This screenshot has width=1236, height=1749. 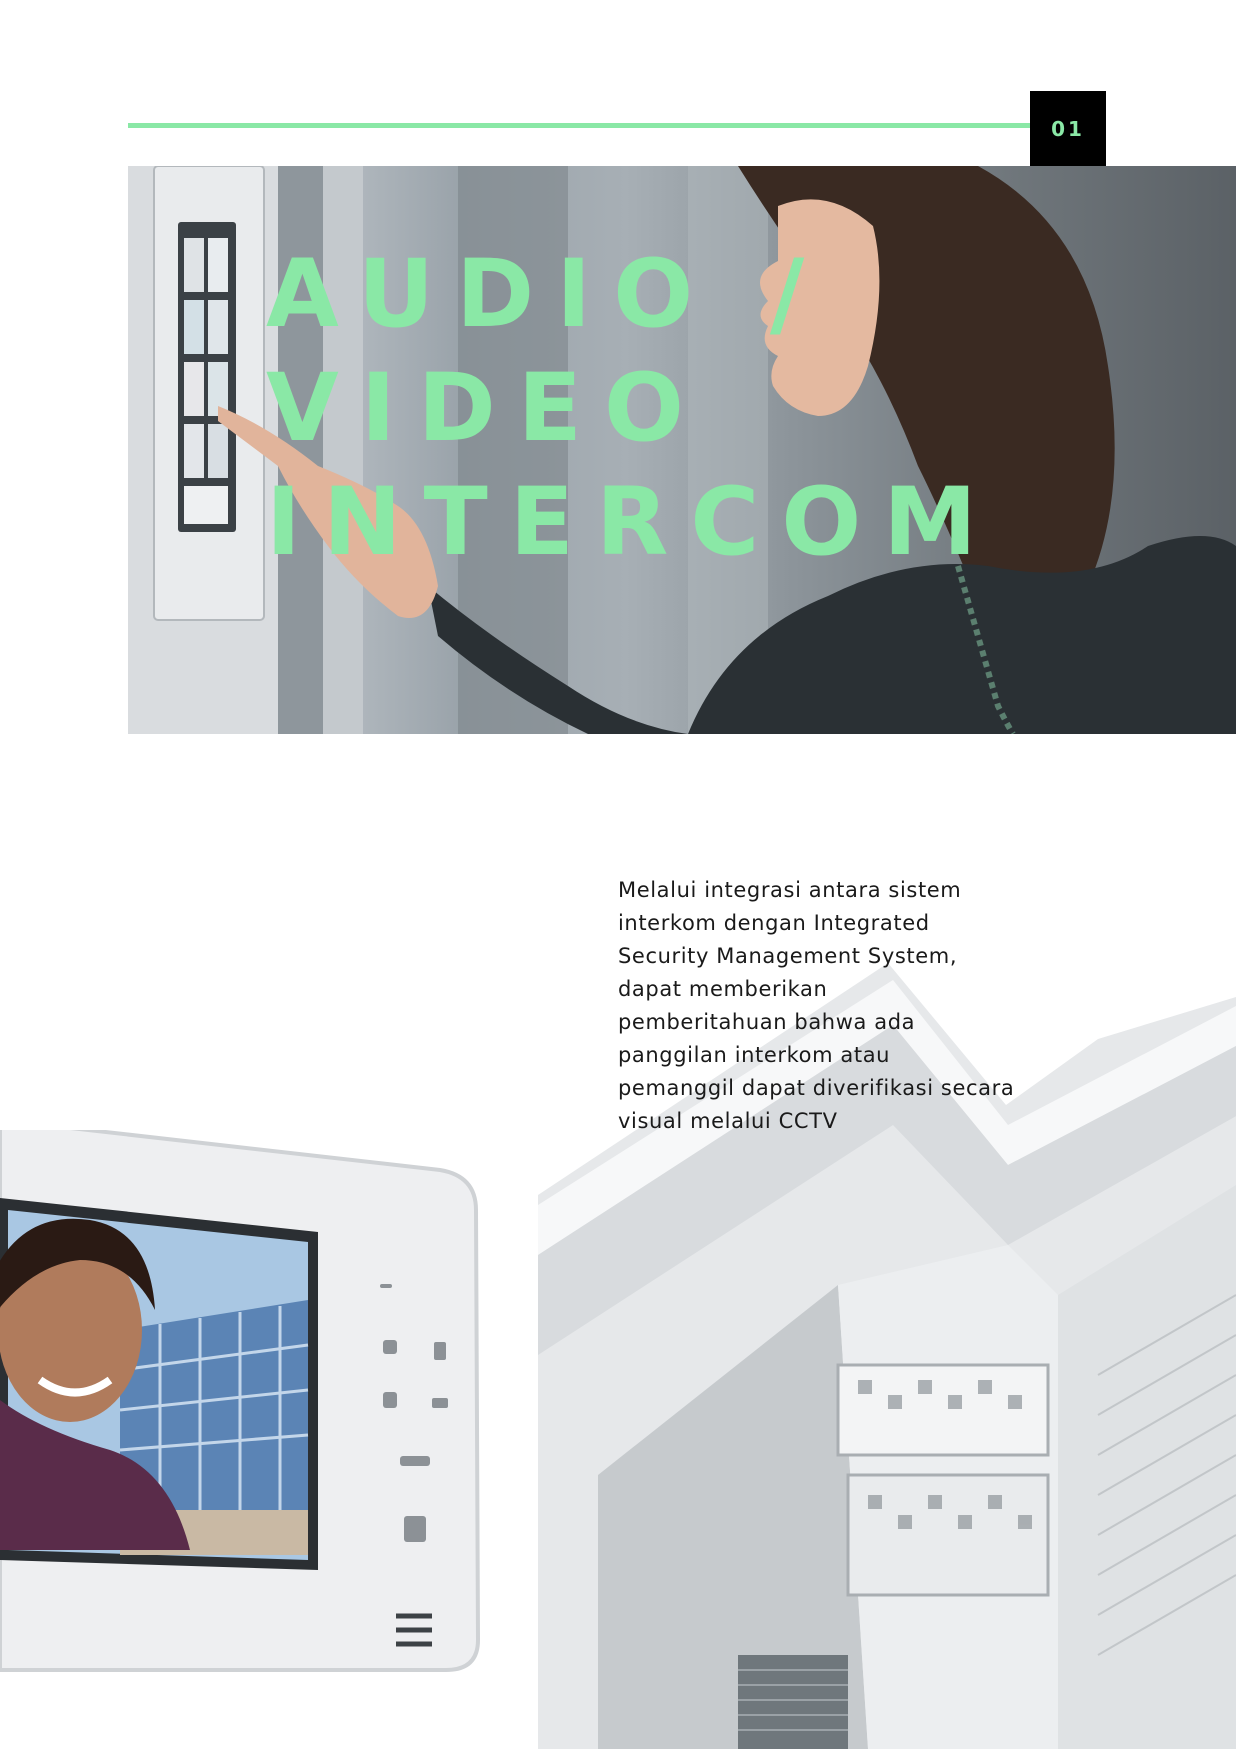 I want to click on hero-title-line: AUDIO /, so click(x=546, y=294).